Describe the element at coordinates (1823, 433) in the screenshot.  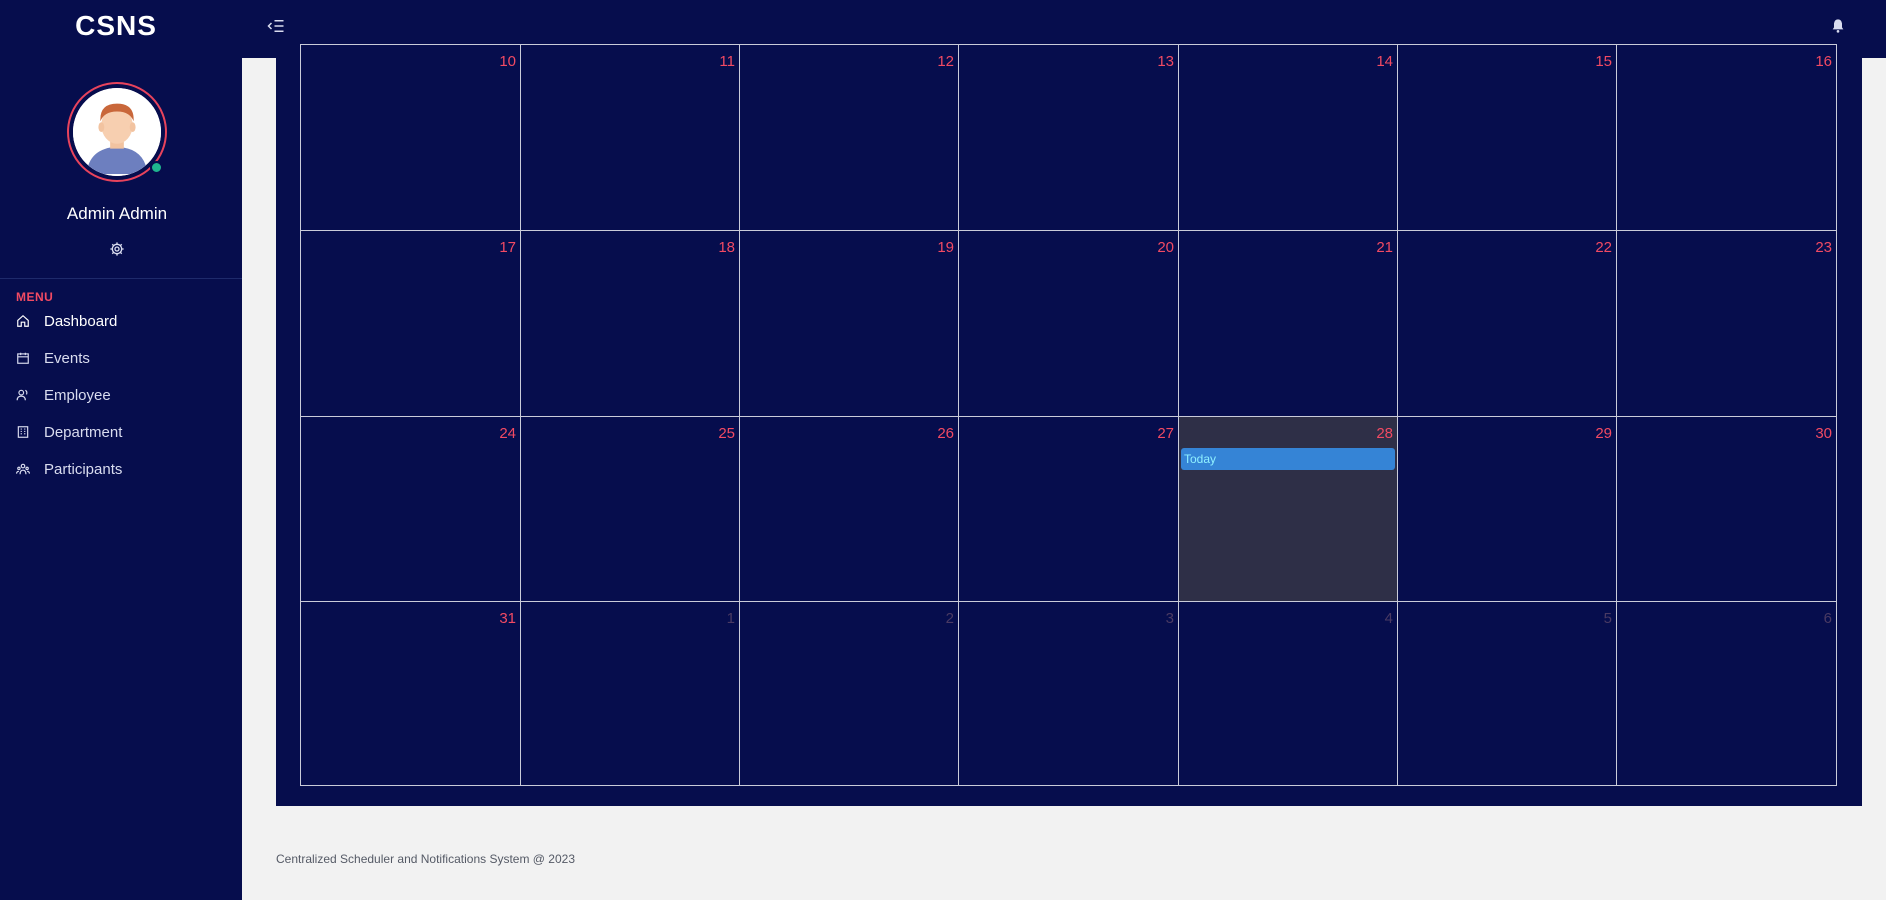
I see `day-number: 30` at that location.